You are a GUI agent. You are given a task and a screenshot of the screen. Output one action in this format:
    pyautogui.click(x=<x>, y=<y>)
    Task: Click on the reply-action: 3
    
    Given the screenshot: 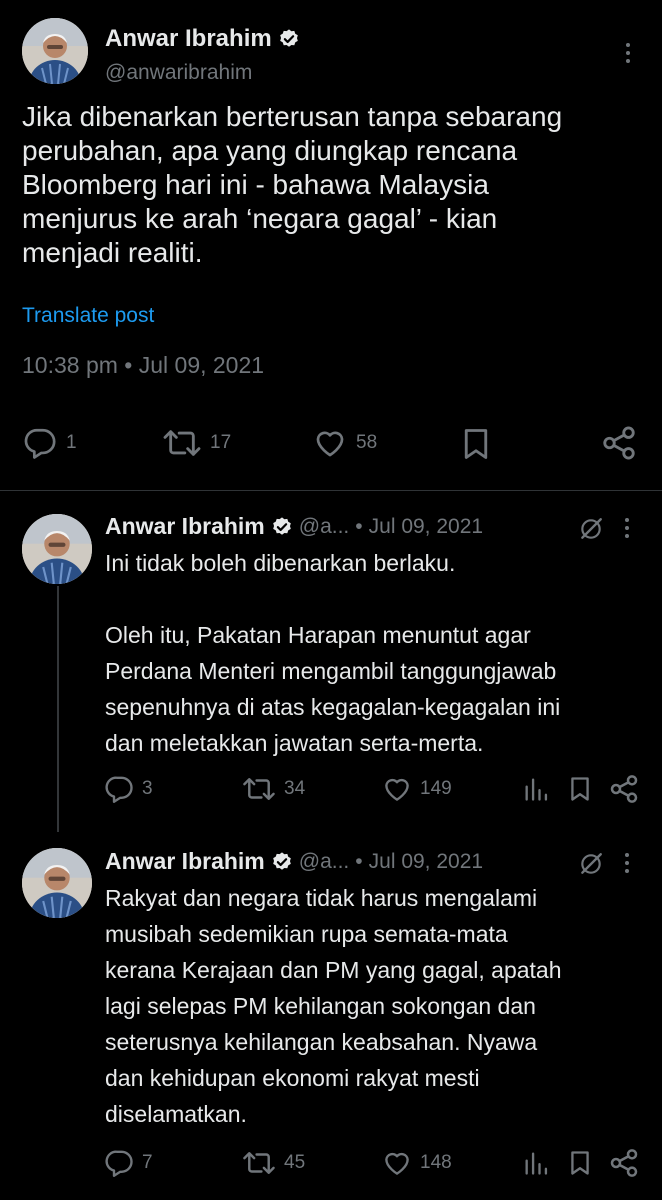 What is the action you would take?
    pyautogui.click(x=128, y=789)
    